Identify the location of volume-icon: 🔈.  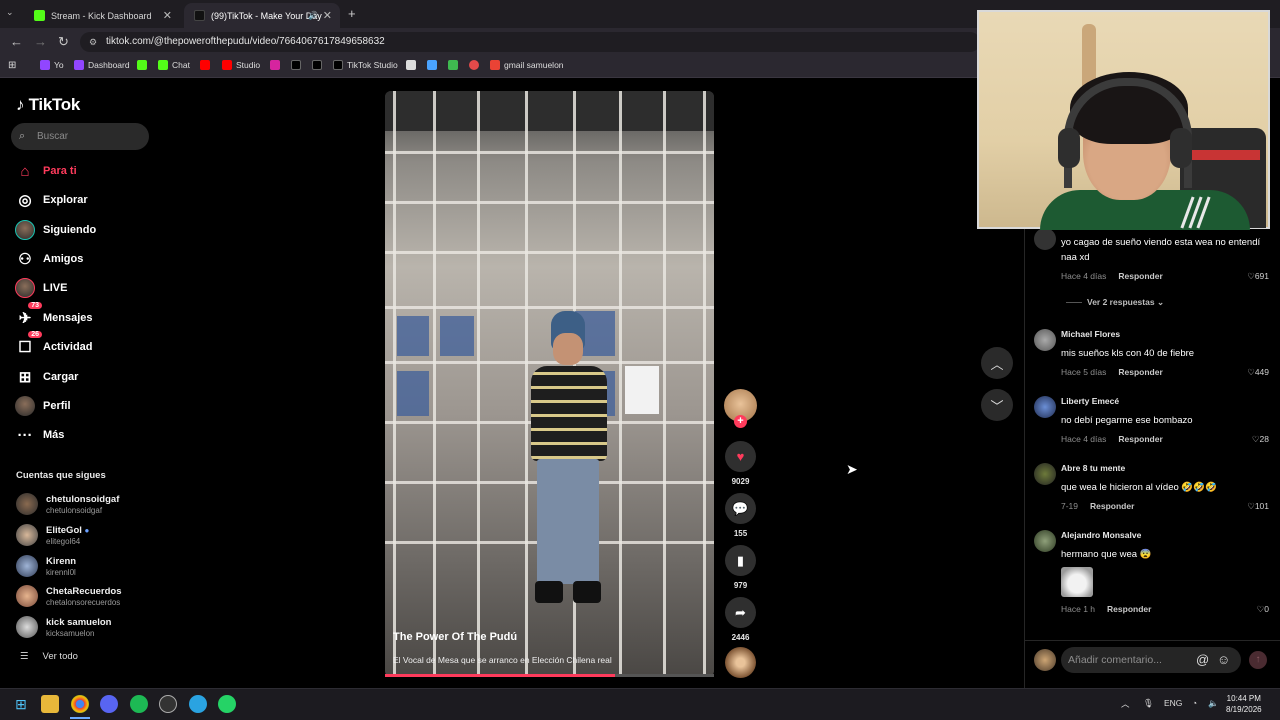
(1213, 703).